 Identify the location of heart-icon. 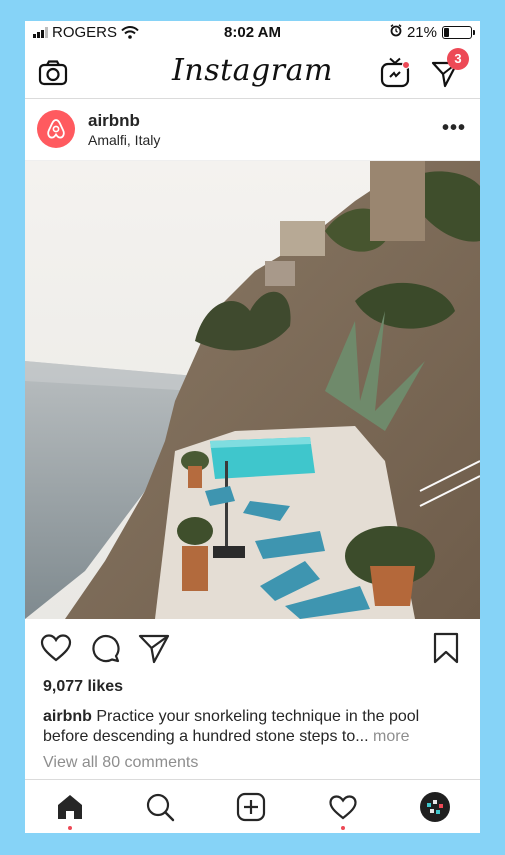
(56, 648).